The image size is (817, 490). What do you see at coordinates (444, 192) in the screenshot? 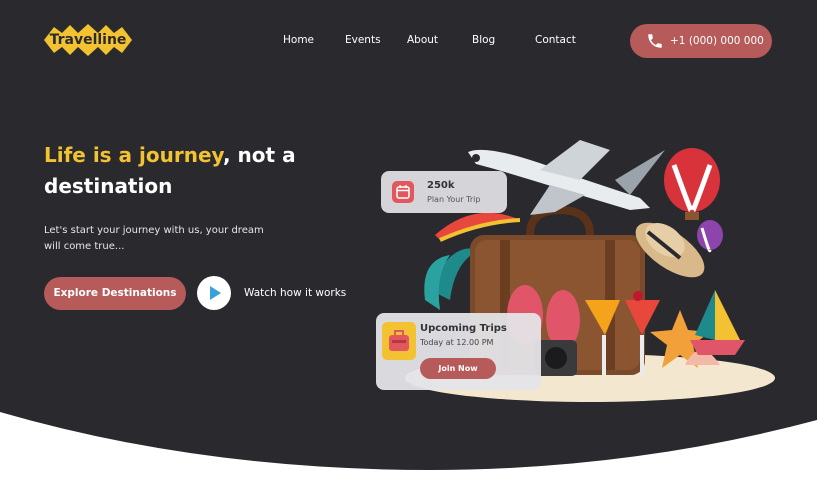
I see `plan-trip-card: 250k Plan Your Trip` at bounding box center [444, 192].